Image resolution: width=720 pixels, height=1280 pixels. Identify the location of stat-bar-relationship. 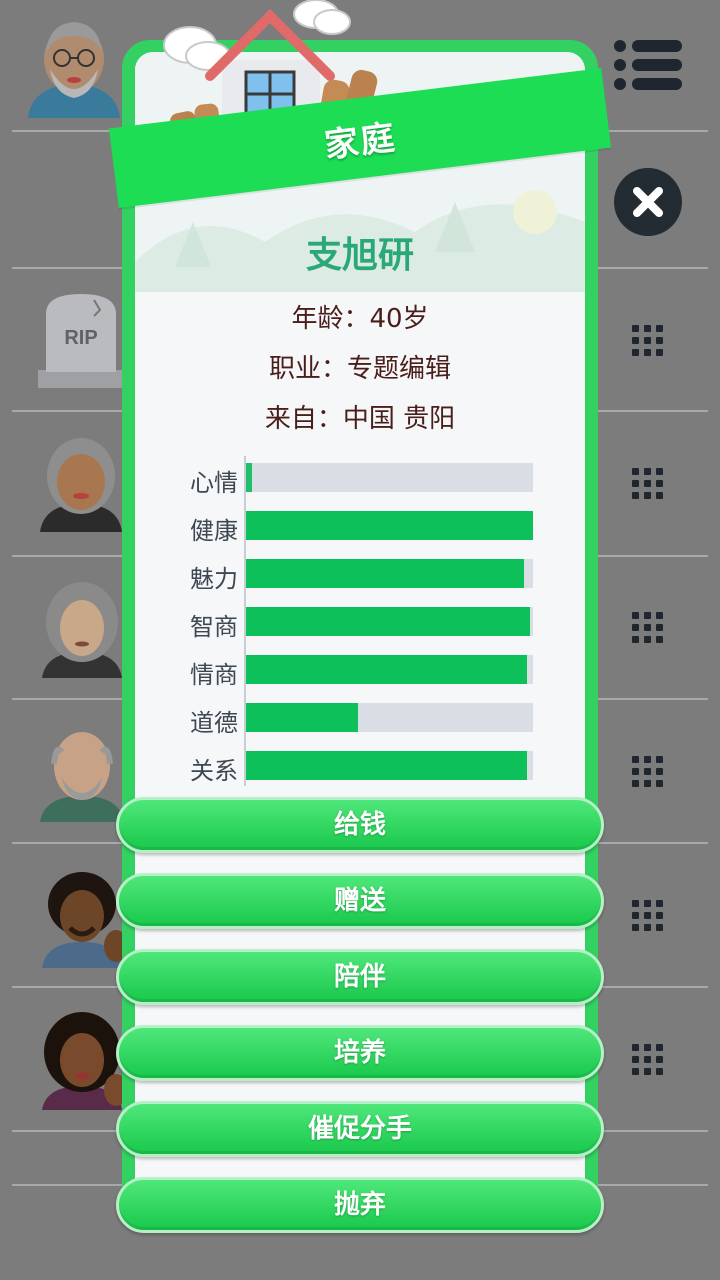
(389, 765).